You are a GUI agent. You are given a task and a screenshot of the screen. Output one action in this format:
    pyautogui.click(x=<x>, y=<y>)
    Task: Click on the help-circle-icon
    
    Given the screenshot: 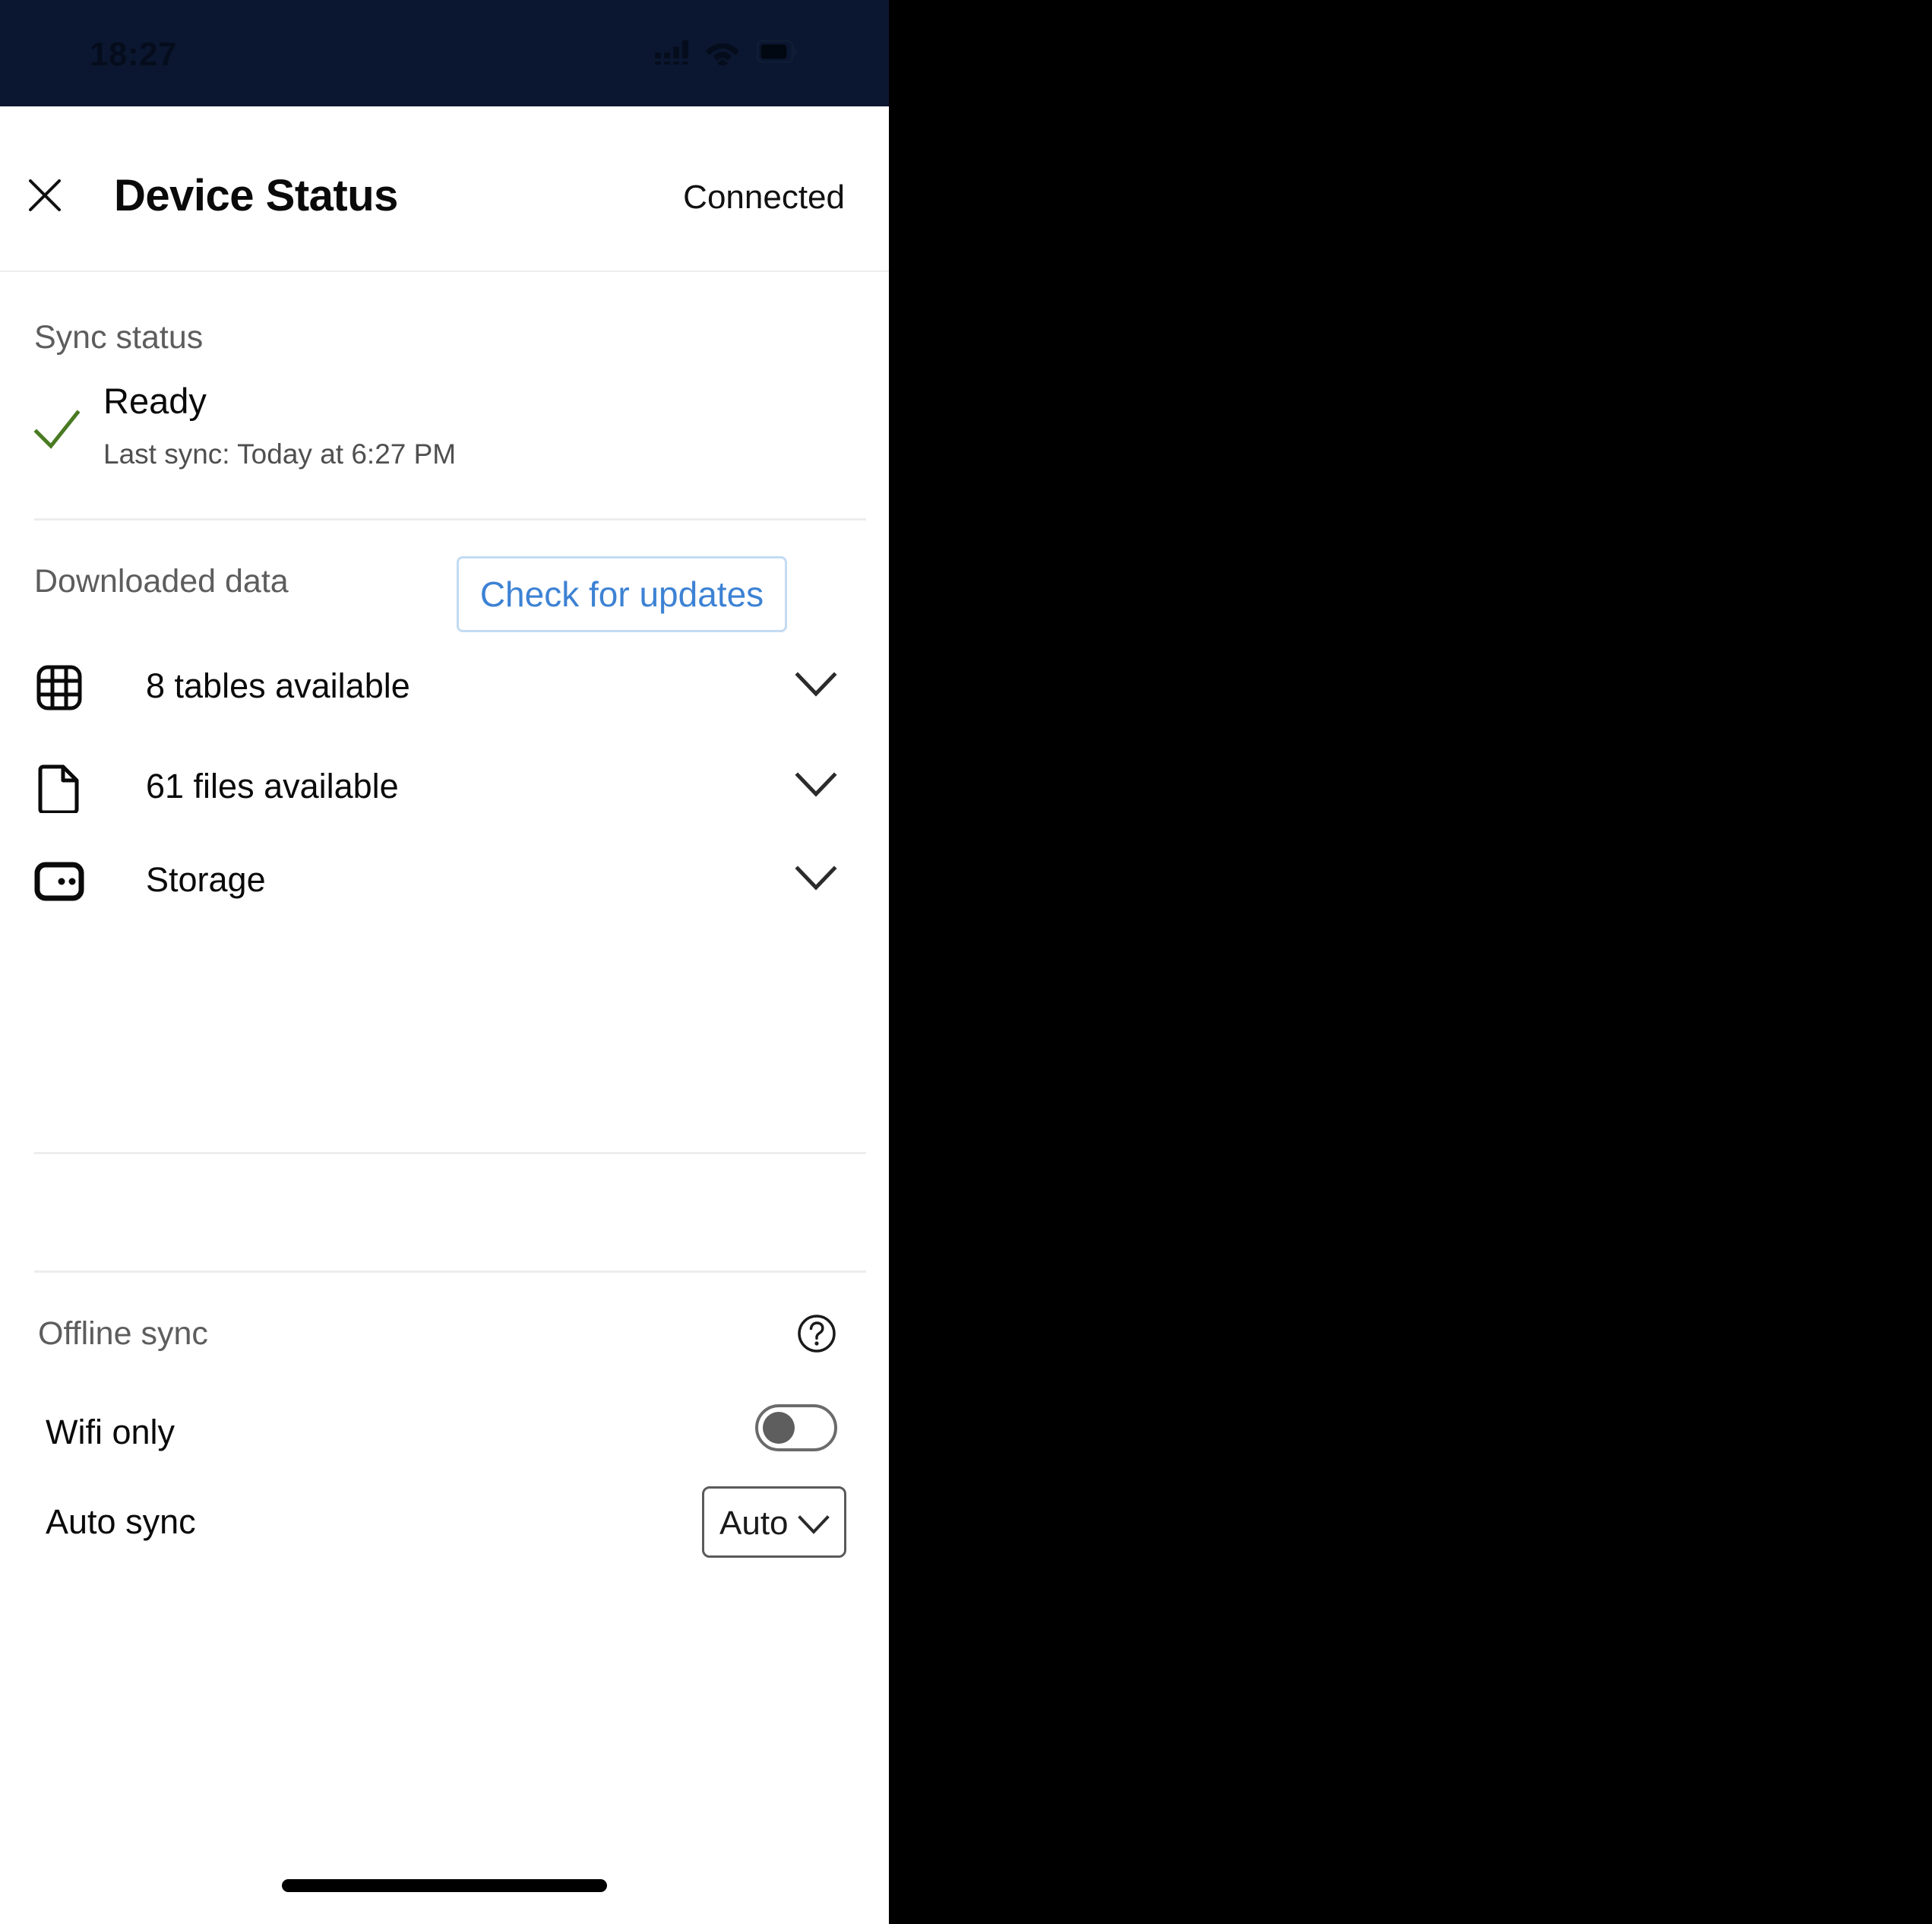 What is the action you would take?
    pyautogui.click(x=816, y=1333)
    